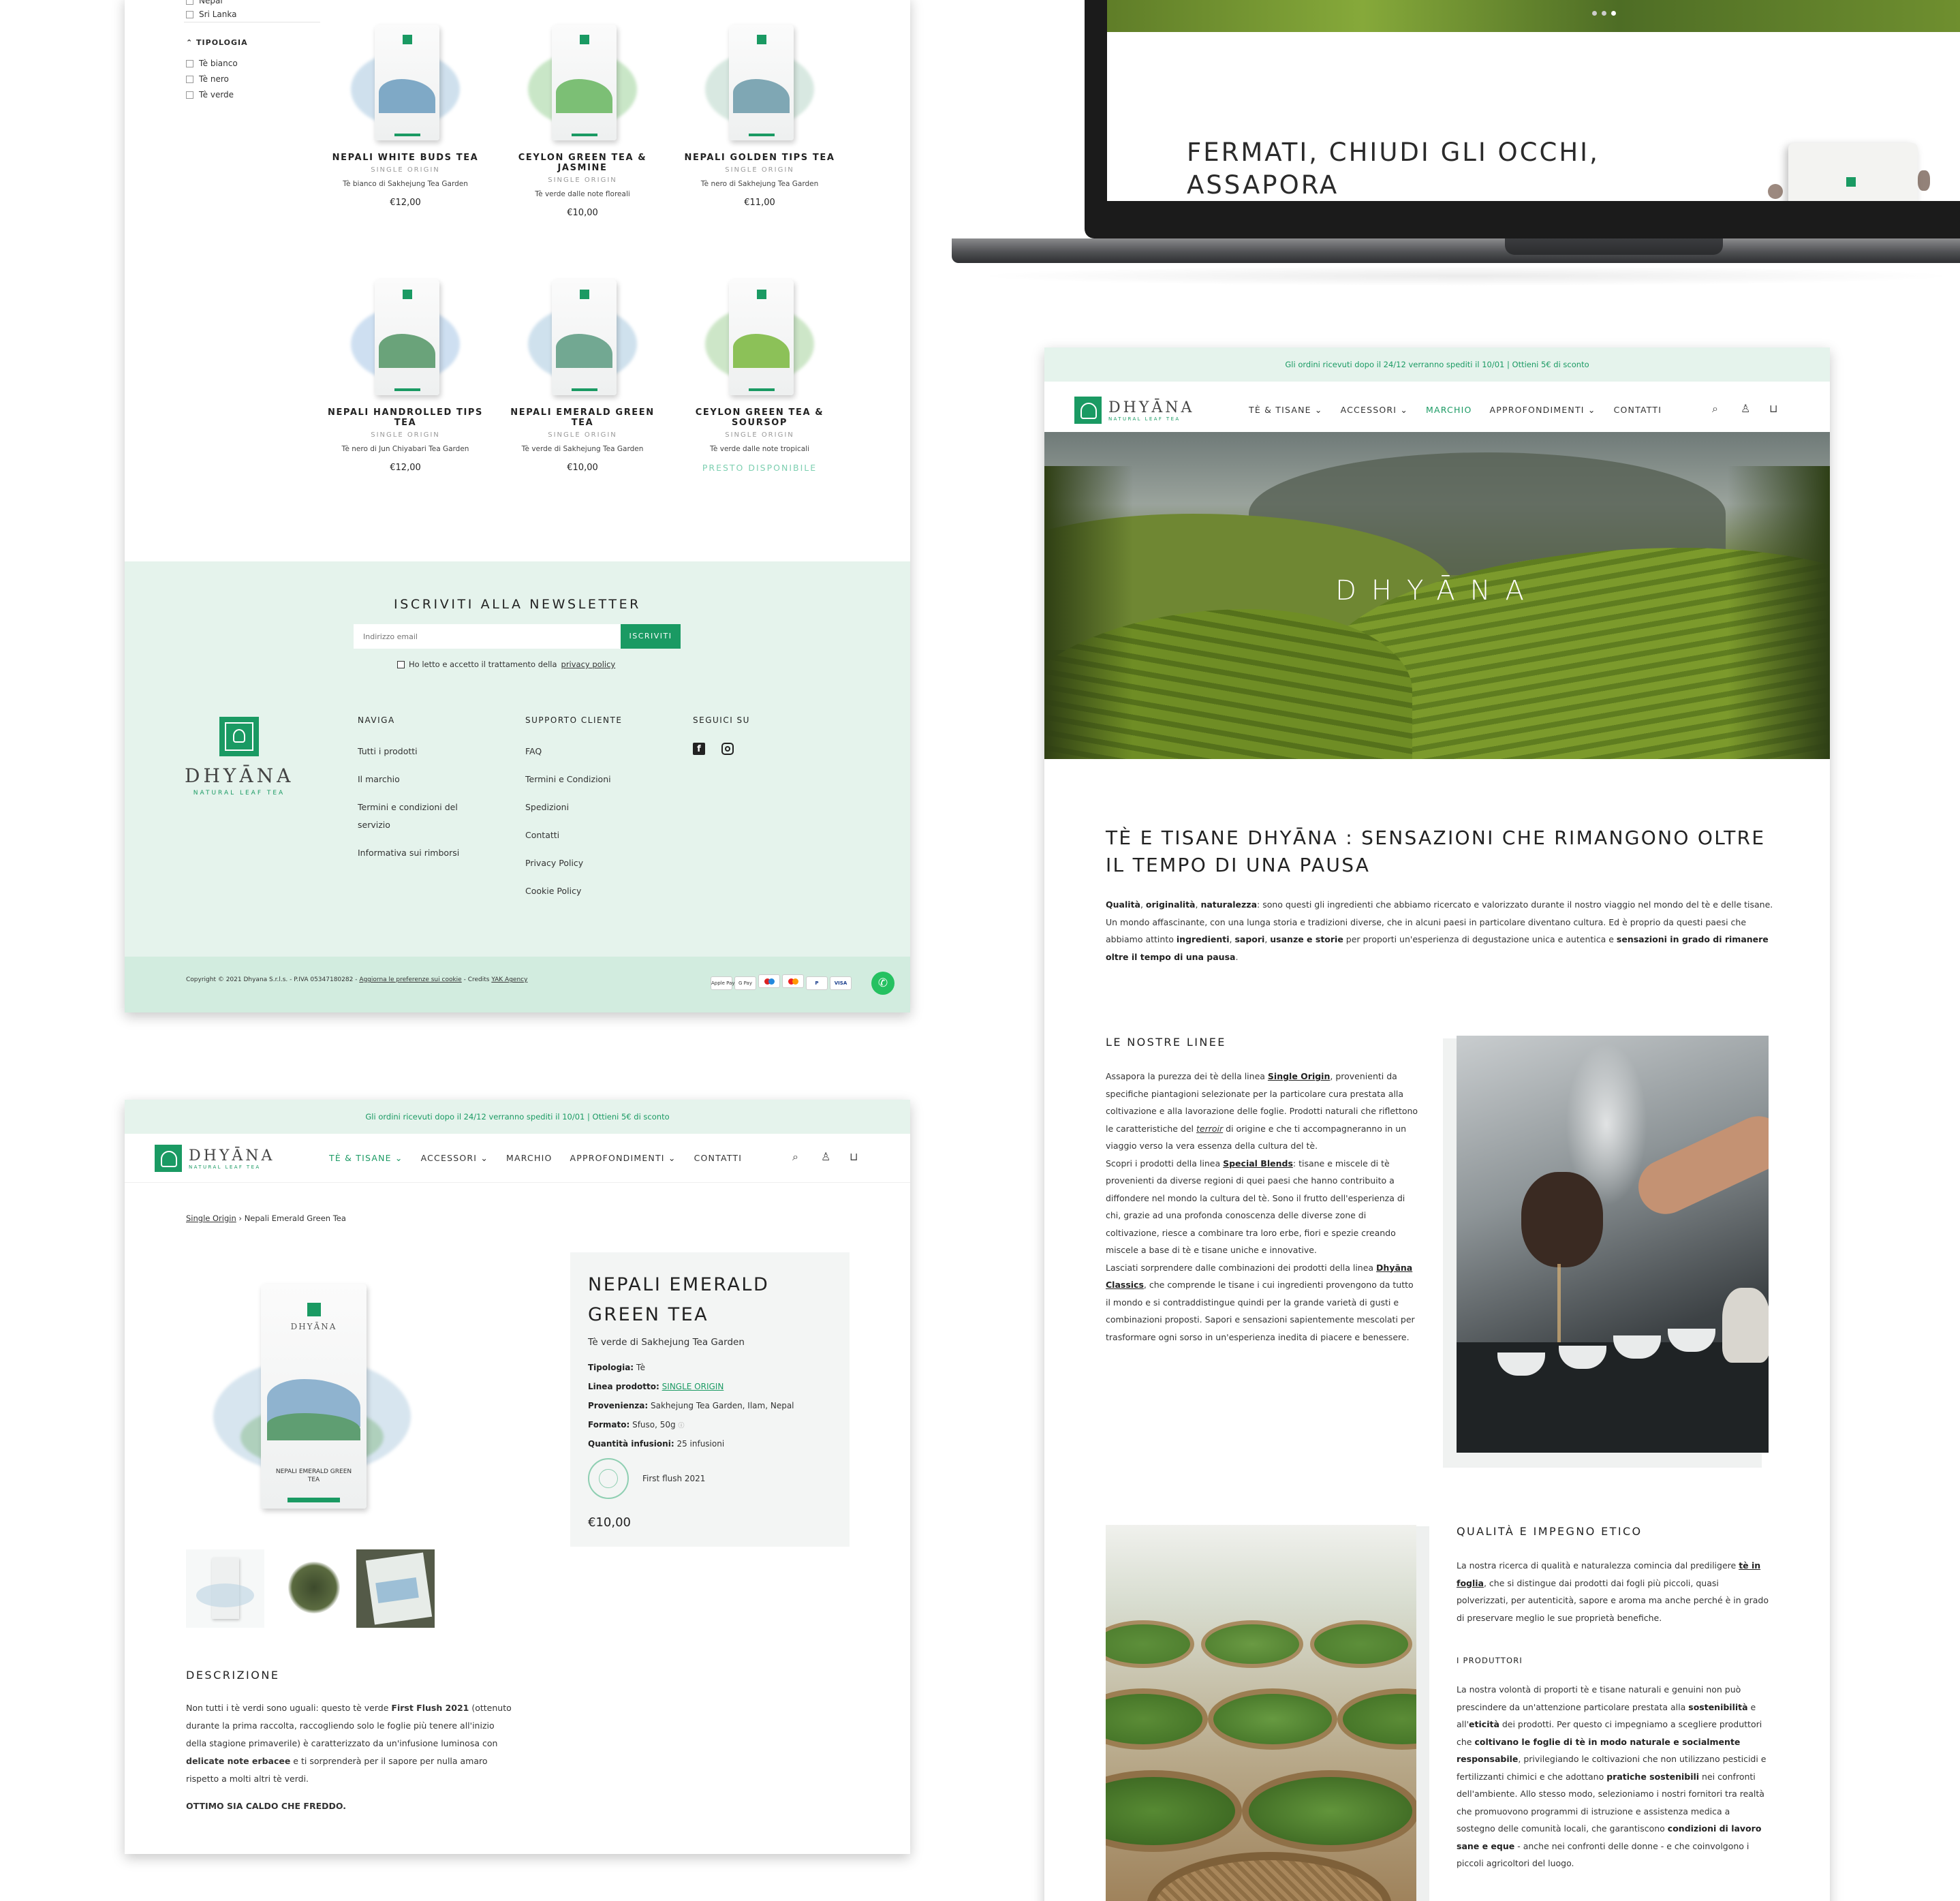  Describe the element at coordinates (700, 1444) in the screenshot. I see `spec-value: 25 infusioni` at that location.